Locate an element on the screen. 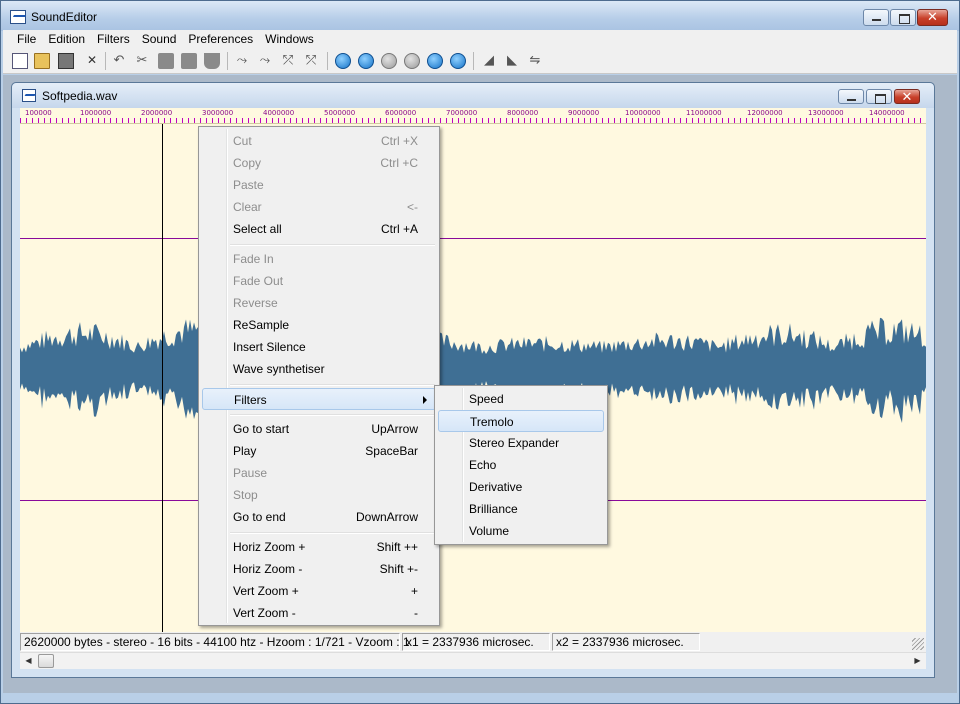 This screenshot has height=704, width=960. menu-windows: Windows is located at coordinates (289, 39).